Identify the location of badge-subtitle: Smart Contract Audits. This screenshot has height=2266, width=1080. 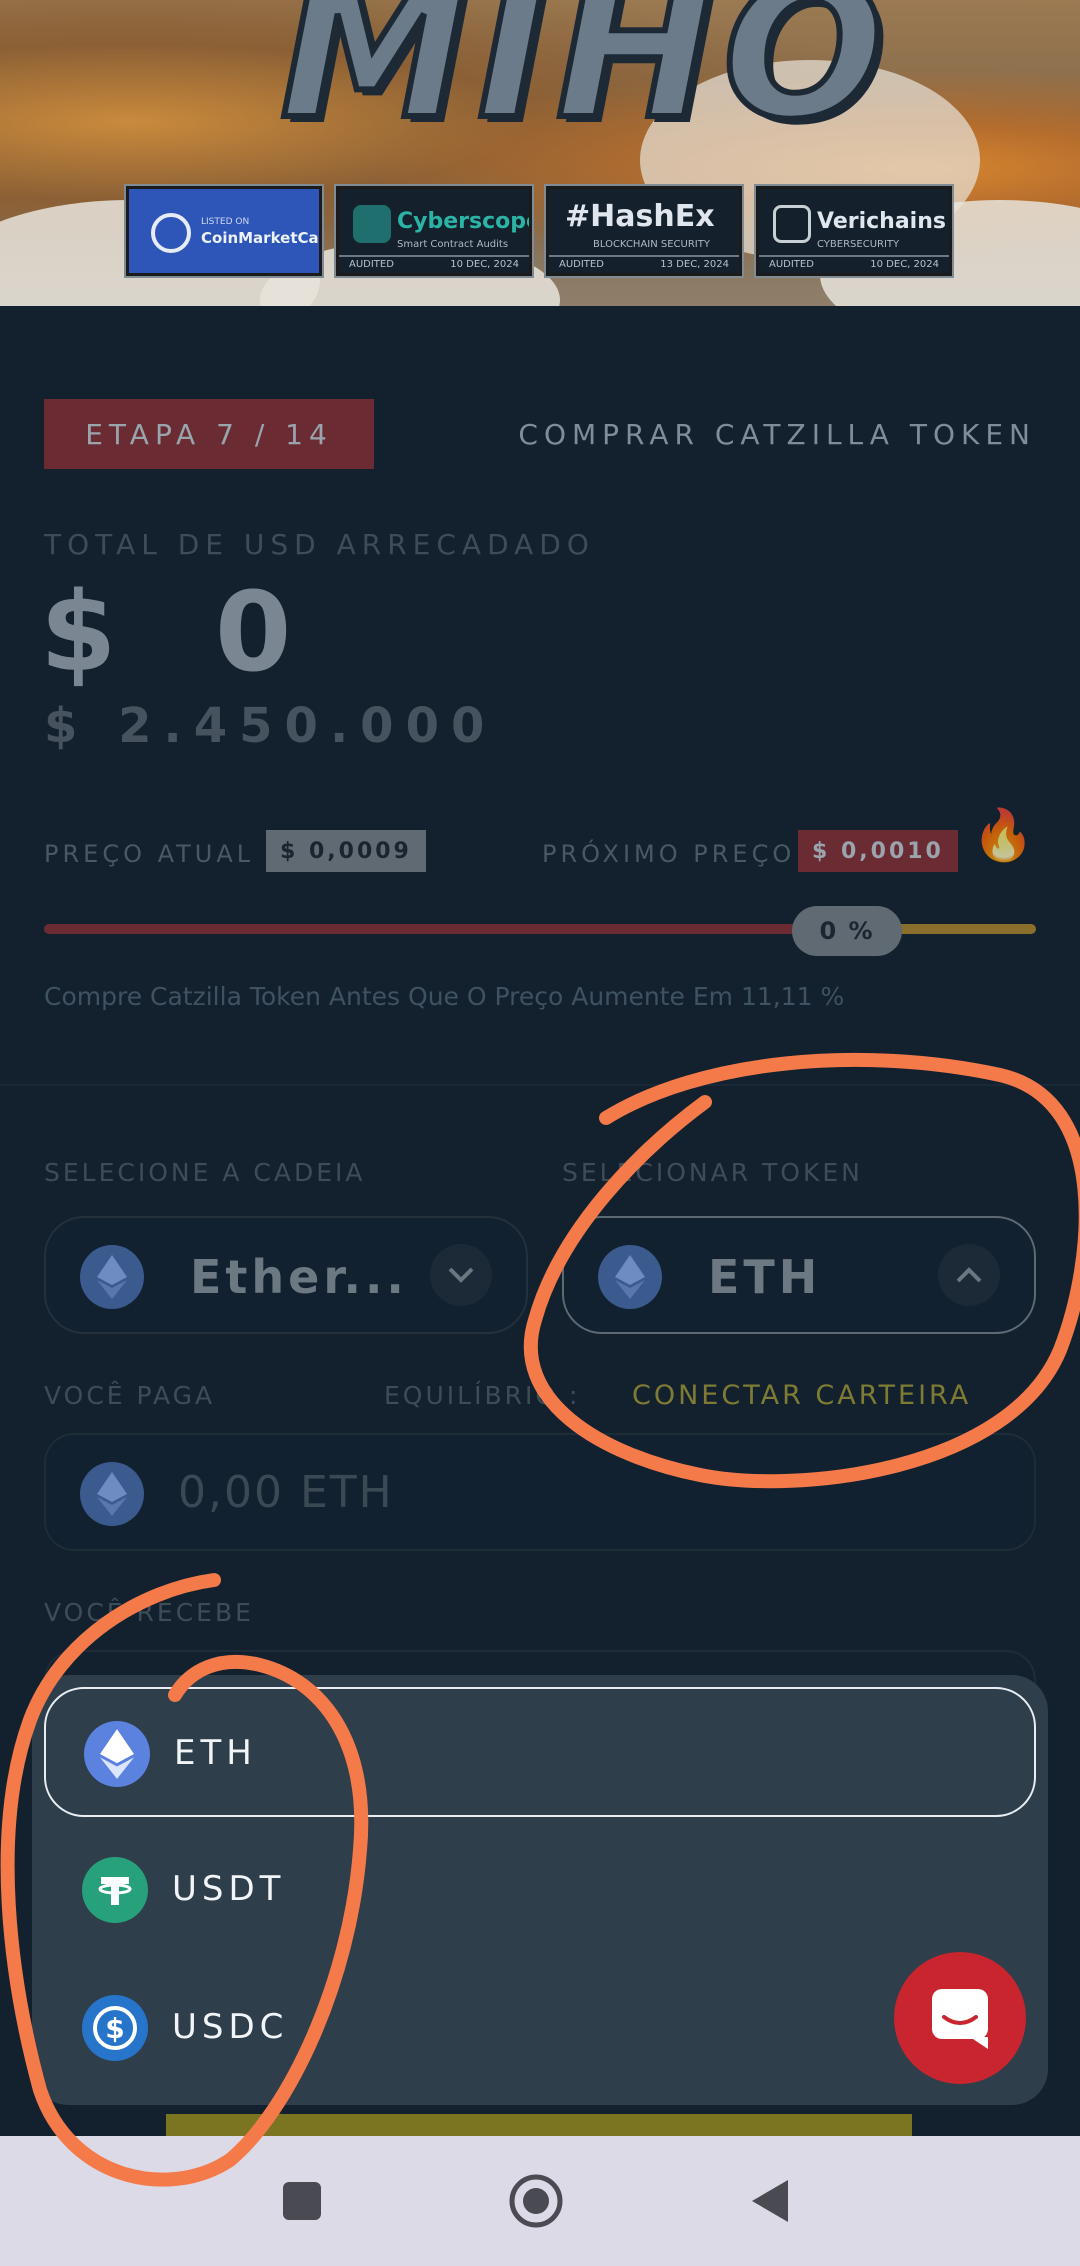
(453, 244).